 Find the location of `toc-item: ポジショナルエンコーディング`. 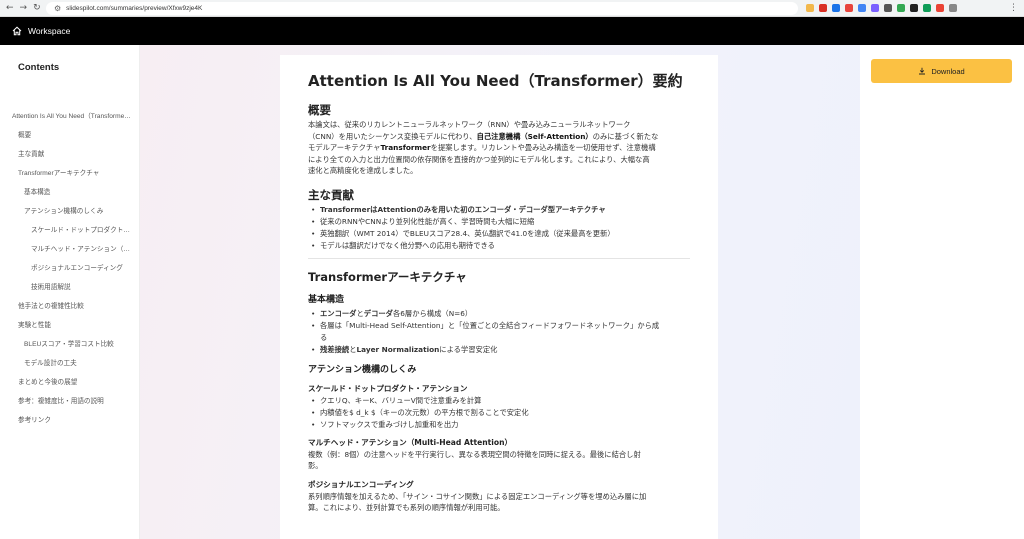

toc-item: ポジショナルエンコーディング is located at coordinates (70, 268).